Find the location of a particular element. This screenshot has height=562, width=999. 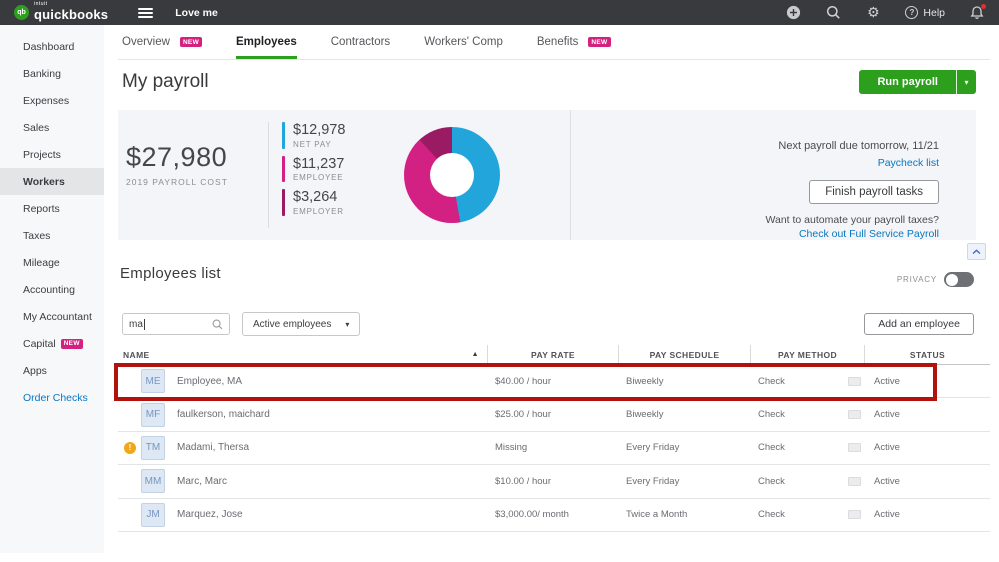

search-icon is located at coordinates (833, 13).